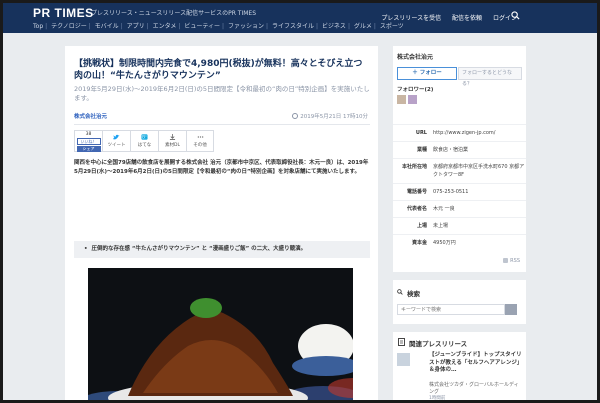 The image size is (600, 403). I want to click on like-count: 38, so click(88, 134).